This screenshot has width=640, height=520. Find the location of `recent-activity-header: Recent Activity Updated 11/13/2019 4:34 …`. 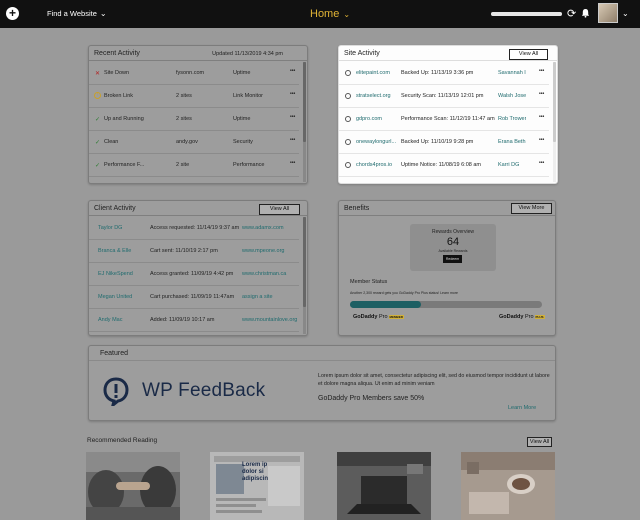

recent-activity-header: Recent Activity Updated 11/13/2019 4:34 … is located at coordinates (198, 53).